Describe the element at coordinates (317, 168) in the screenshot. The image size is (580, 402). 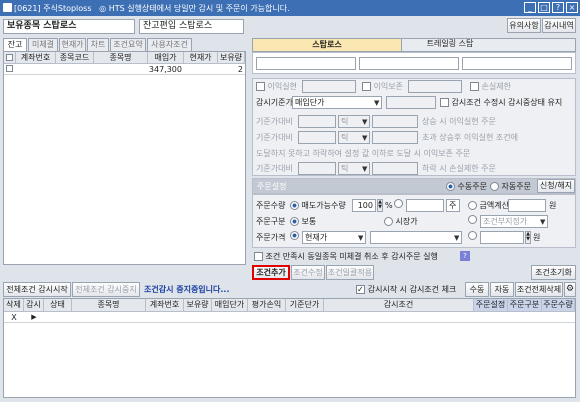
I see `row4-input` at that location.